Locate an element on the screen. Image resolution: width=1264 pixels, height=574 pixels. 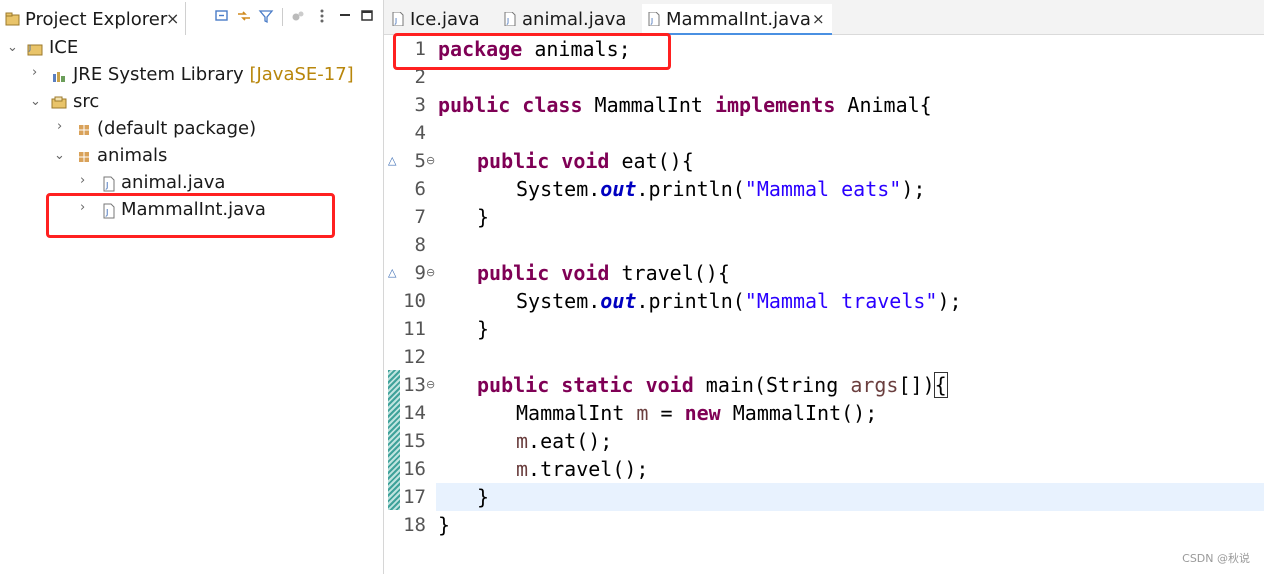
current-line-highlight is located at coordinates (850, 497).